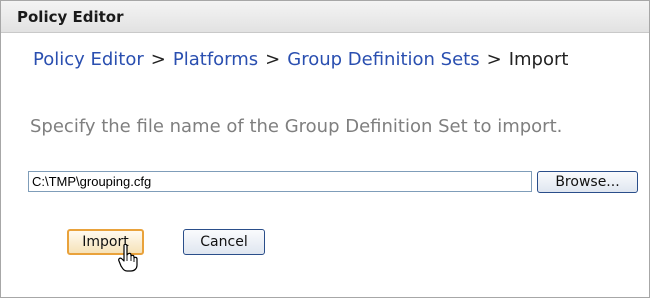 The width and height of the screenshot is (650, 298). Describe the element at coordinates (224, 242) in the screenshot. I see `cancel-button: Cancel` at that location.